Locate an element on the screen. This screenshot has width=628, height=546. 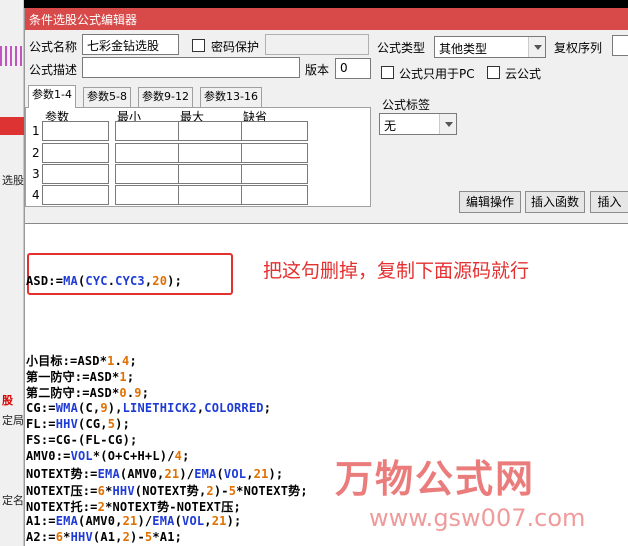
background-label: 选股 is located at coordinates (13, 180).